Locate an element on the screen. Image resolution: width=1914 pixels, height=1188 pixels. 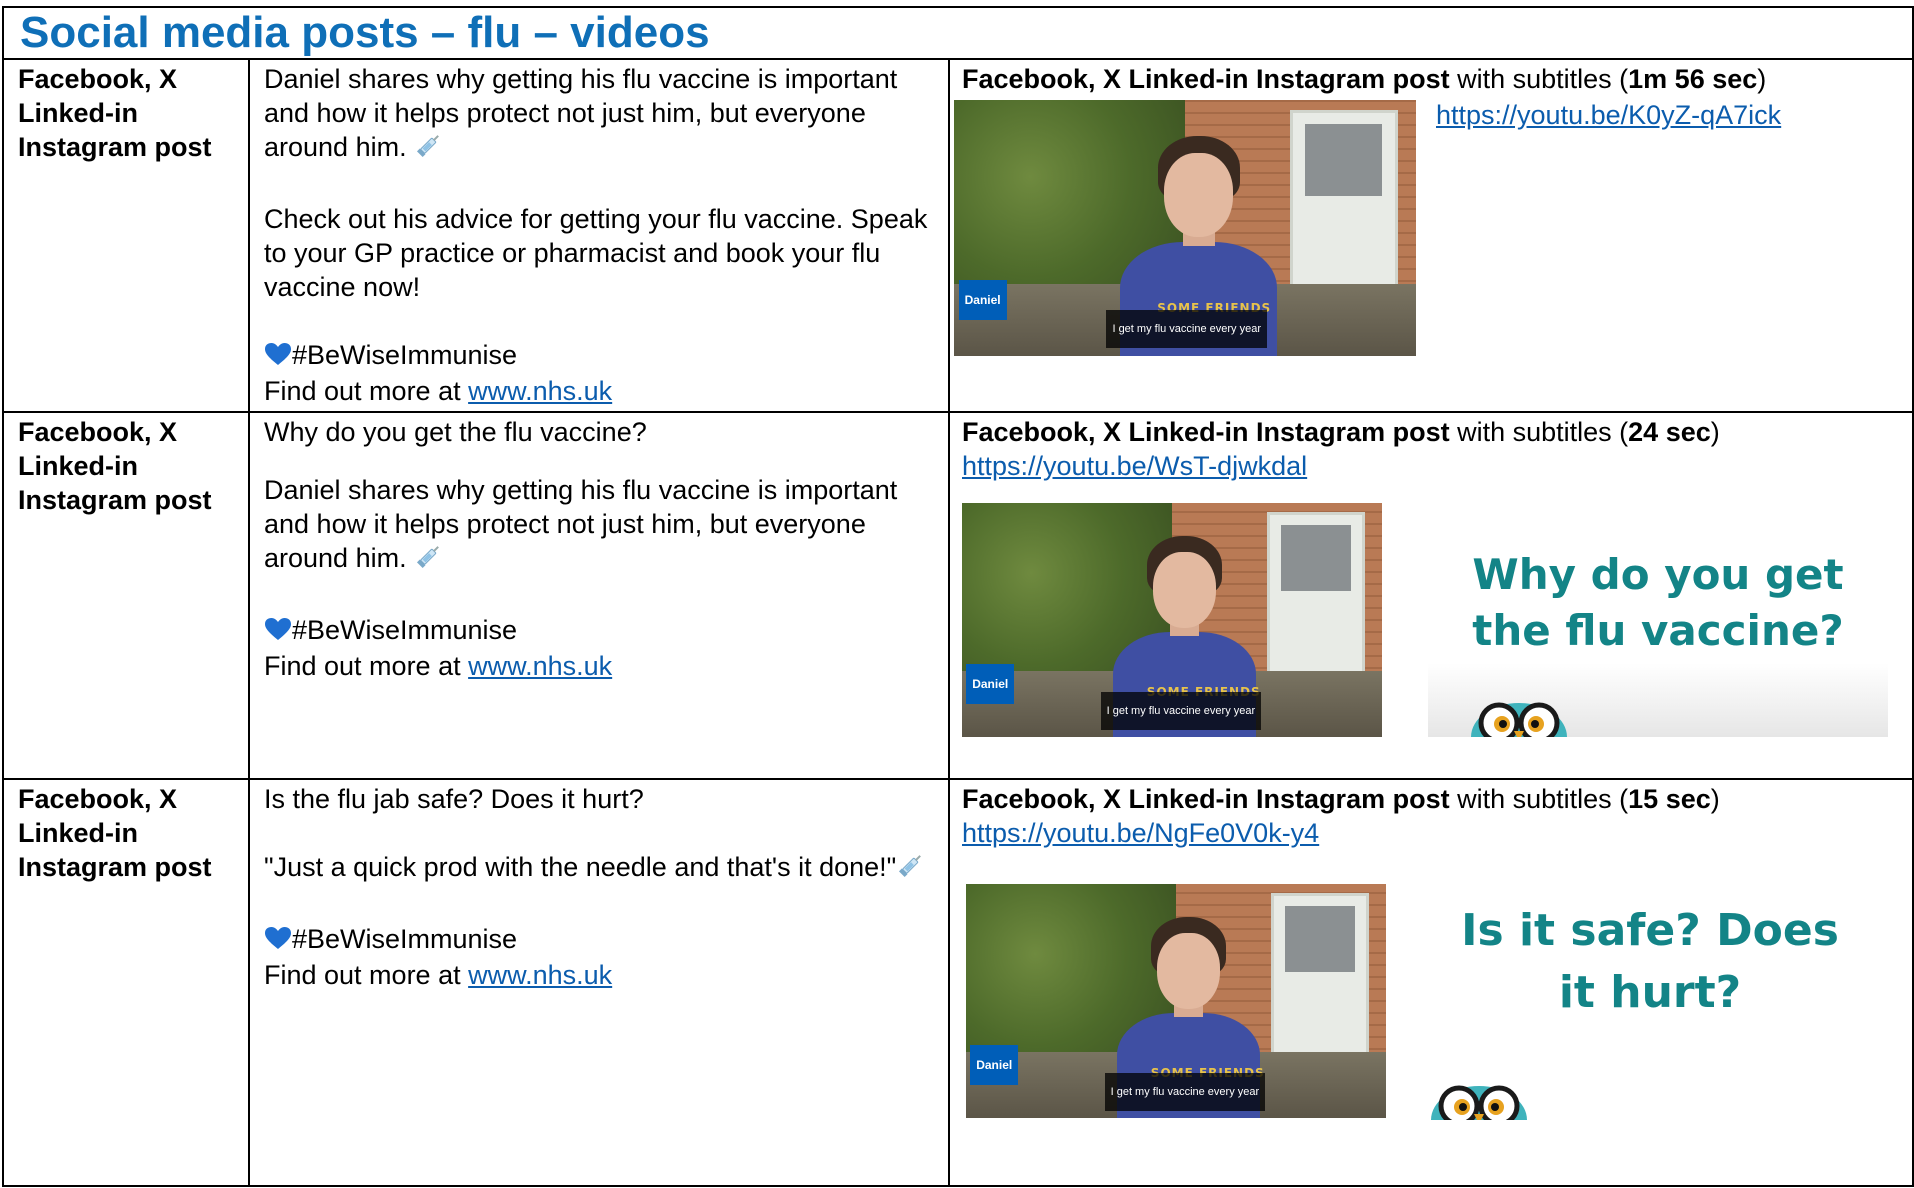
title-card: Is it safe? Does it hurt? is located at coordinates (1650, 1010).